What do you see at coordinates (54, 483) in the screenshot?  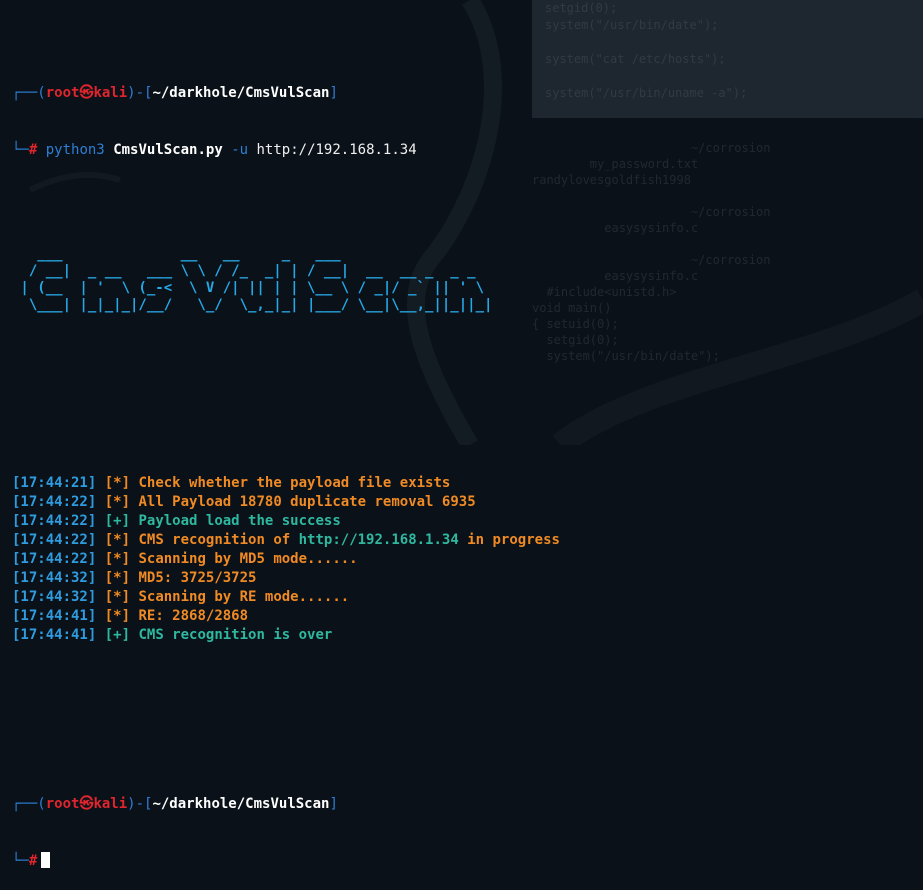 I see `log-timestamp: [17:44:21]` at bounding box center [54, 483].